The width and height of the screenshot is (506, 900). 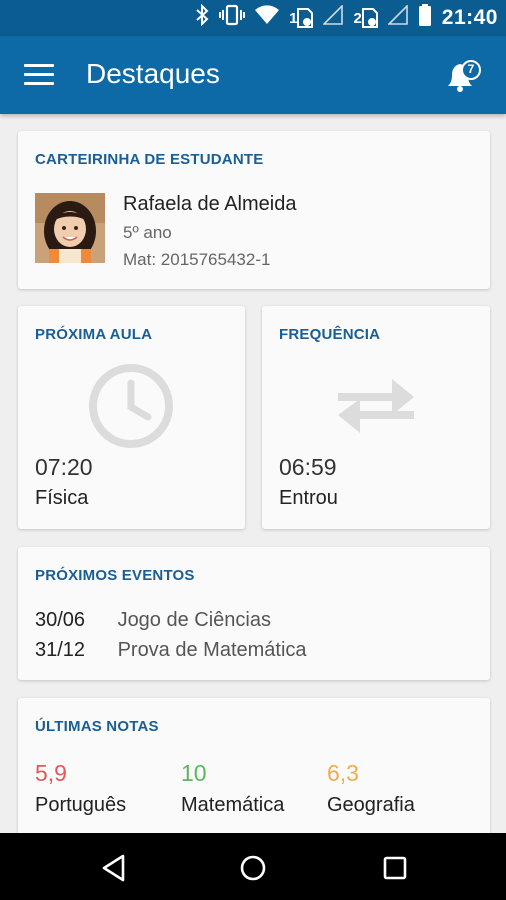 I want to click on event-name: Jogo de Ciências, so click(x=194, y=620).